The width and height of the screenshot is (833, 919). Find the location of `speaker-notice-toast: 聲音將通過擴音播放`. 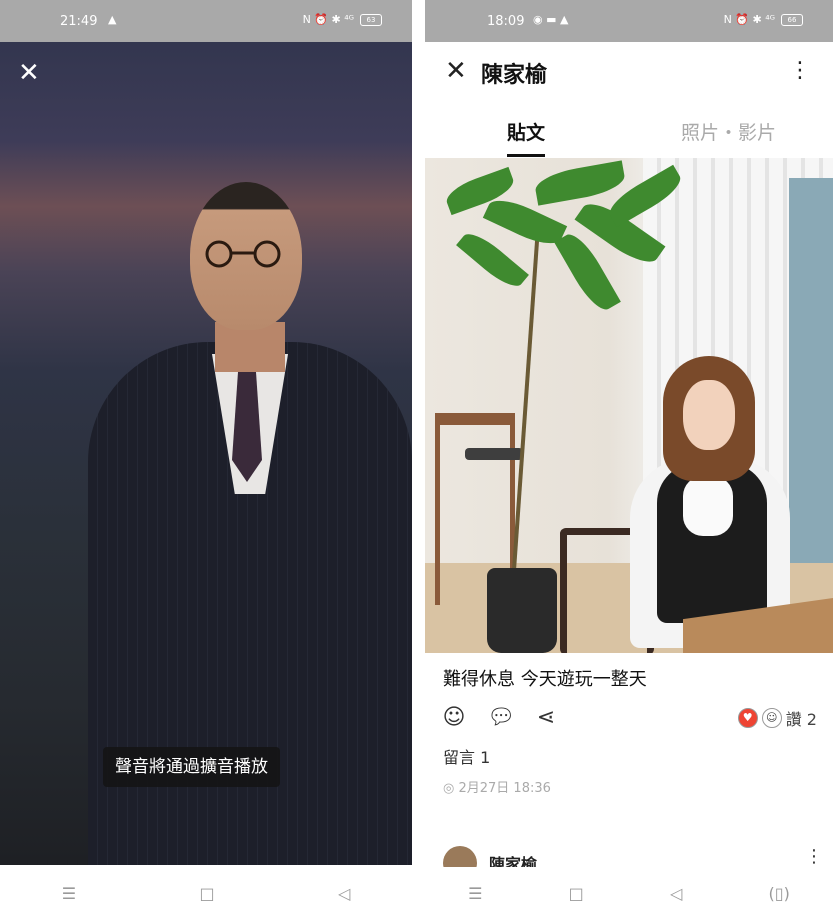

speaker-notice-toast: 聲音將通過擴音播放 is located at coordinates (191, 767).